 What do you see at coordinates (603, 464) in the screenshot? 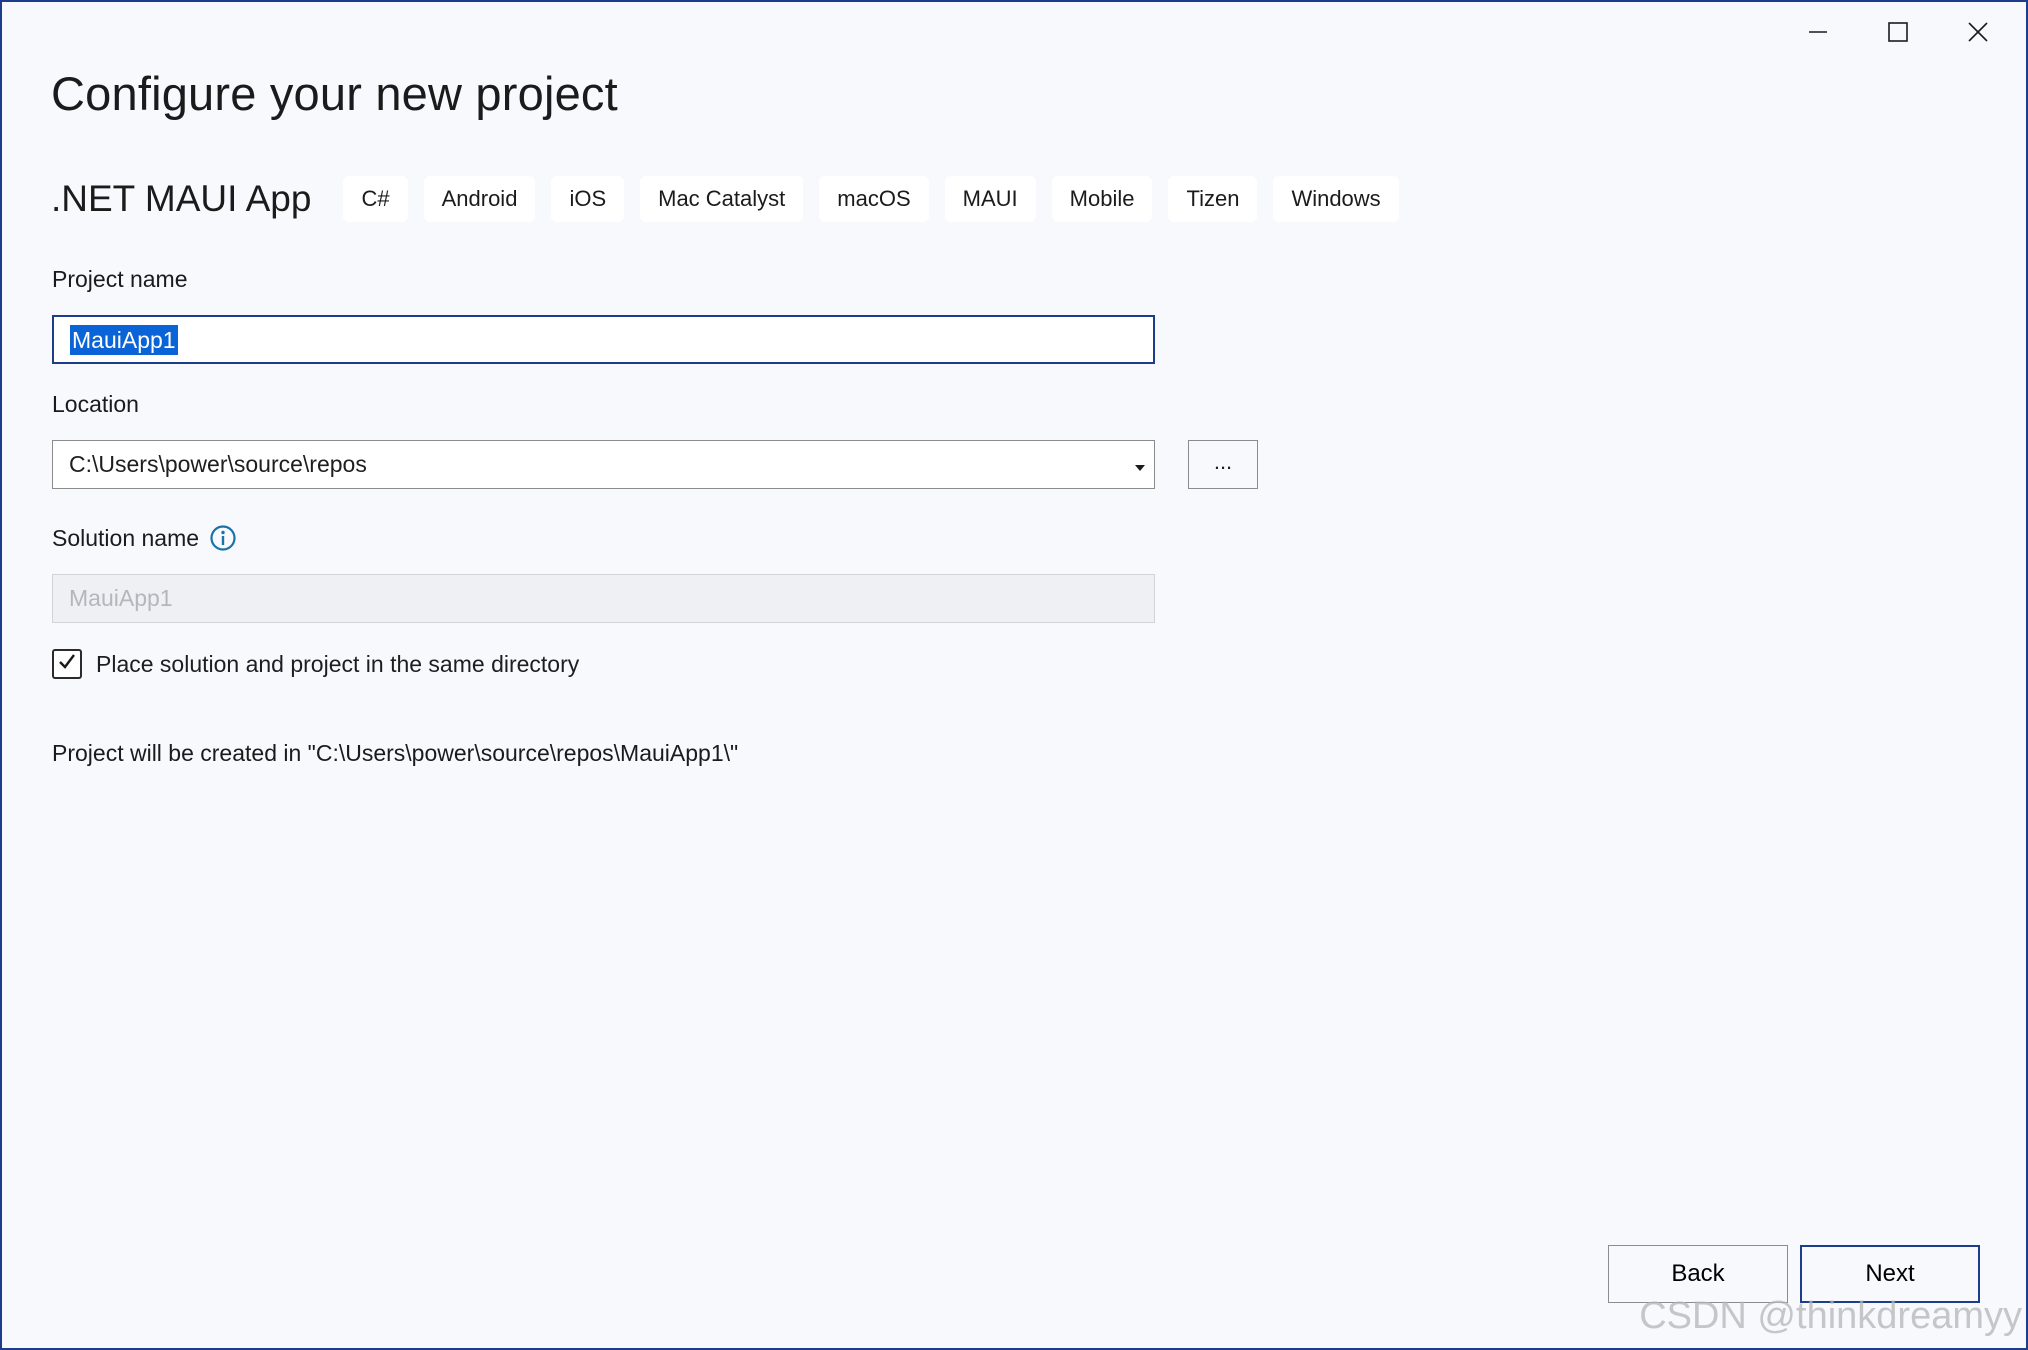
I see `location-select: C:\Users\power\source\repos` at bounding box center [603, 464].